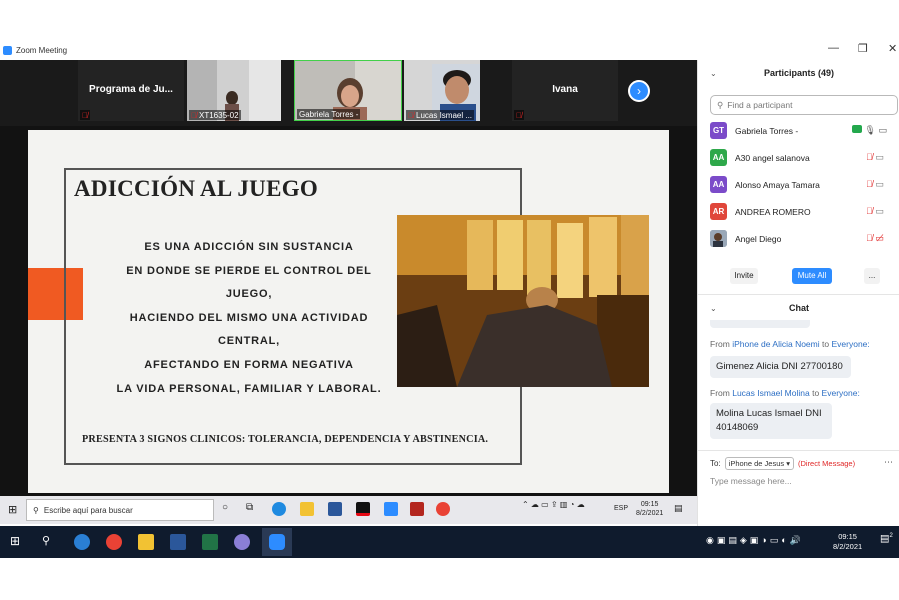 The width and height of the screenshot is (899, 600). What do you see at coordinates (234, 90) in the screenshot?
I see `video-tile: 🎙̸ XT1635-02` at bounding box center [234, 90].